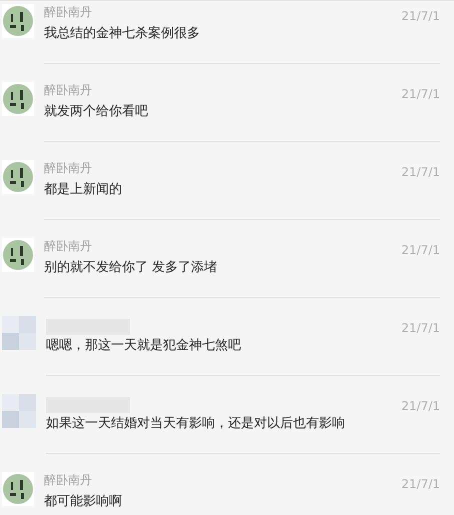 The width and height of the screenshot is (454, 515). What do you see at coordinates (131, 268) in the screenshot?
I see `message-text: 别的就不发给你了 发多了添堵` at bounding box center [131, 268].